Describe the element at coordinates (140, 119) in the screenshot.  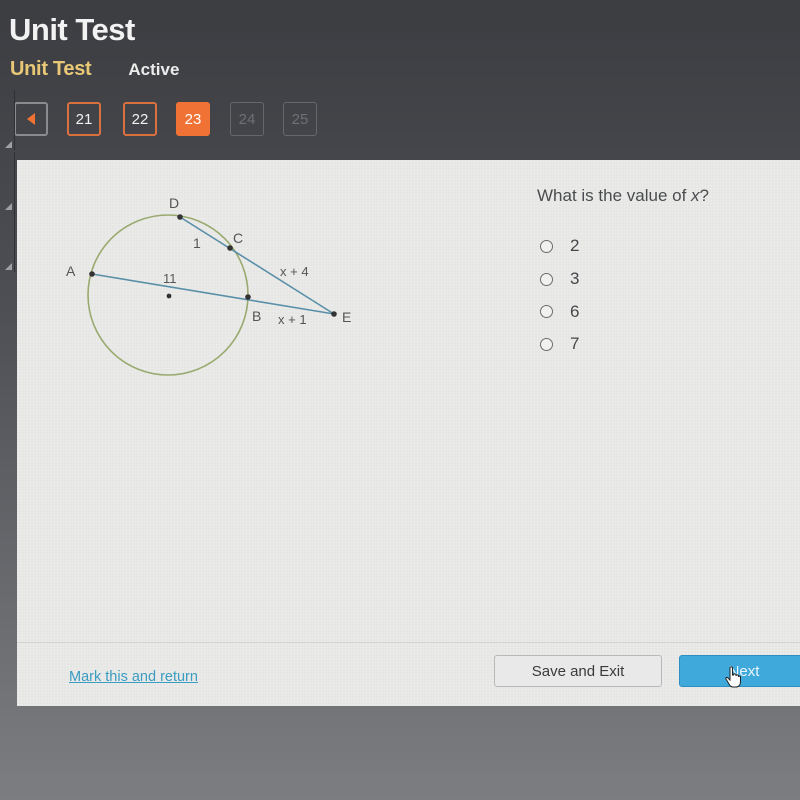
I see `question-22-button: 22` at that location.